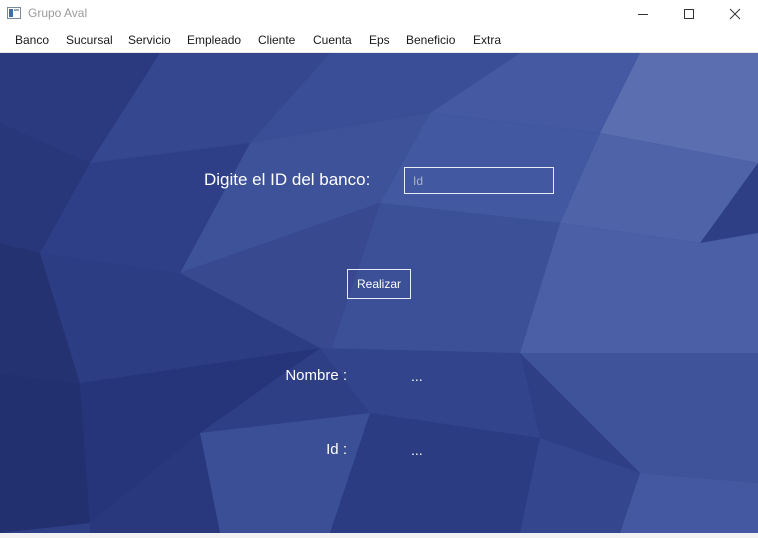  I want to click on menu-beneficio: Beneficio, so click(430, 40).